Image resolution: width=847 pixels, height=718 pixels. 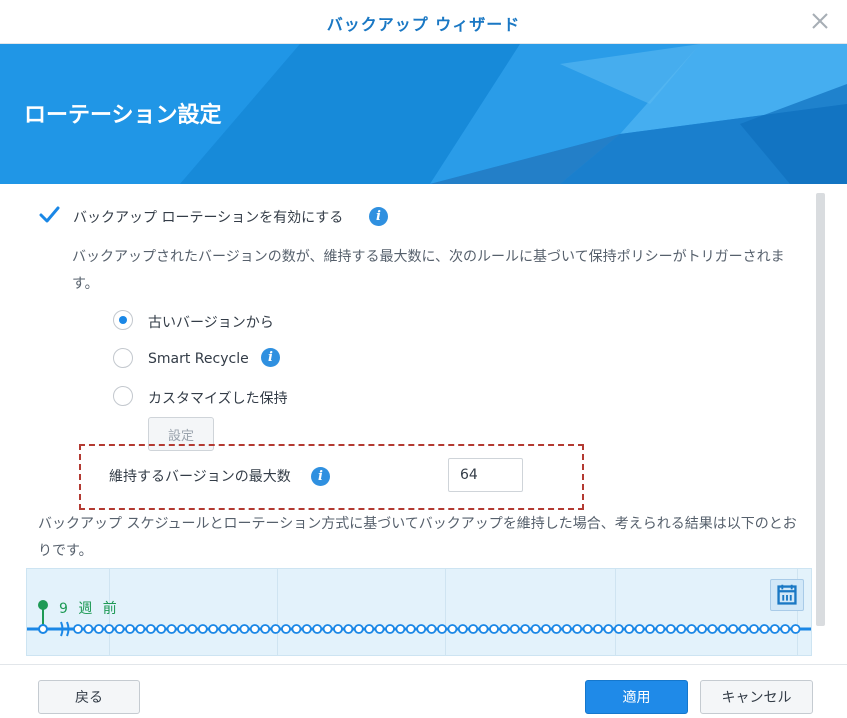 What do you see at coordinates (43, 605) in the screenshot?
I see `timeline-marker-head` at bounding box center [43, 605].